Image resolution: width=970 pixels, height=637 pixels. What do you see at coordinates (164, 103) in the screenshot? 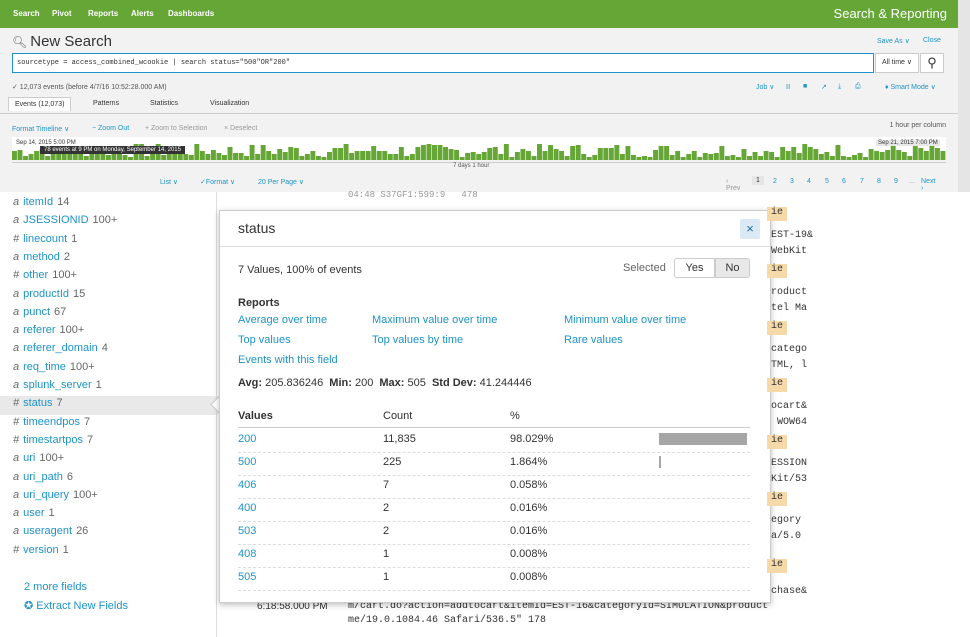
I see `tab-statistics: Statistics` at bounding box center [164, 103].